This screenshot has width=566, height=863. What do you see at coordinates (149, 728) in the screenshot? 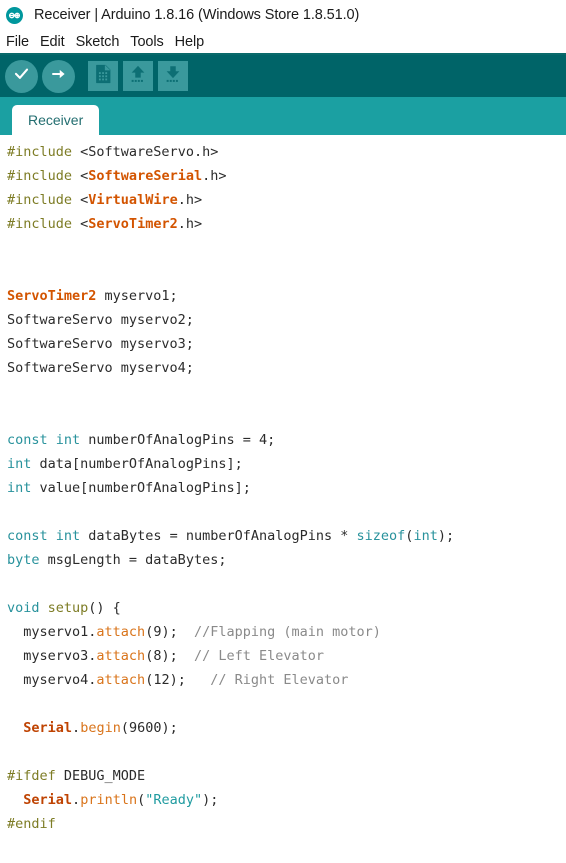
I see `code-token: (9600);` at bounding box center [149, 728].